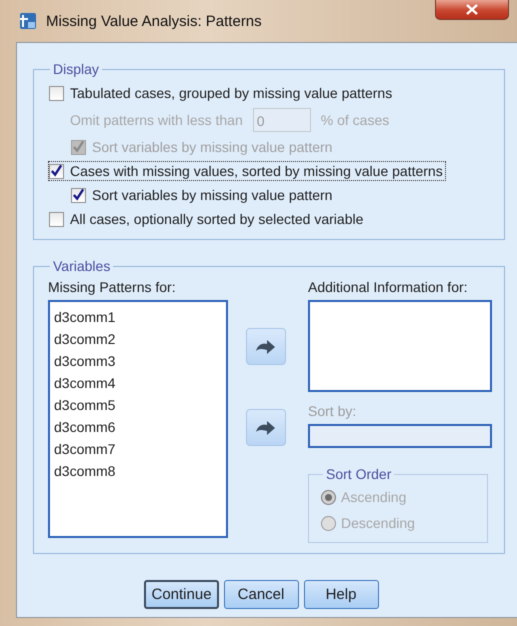 The width and height of the screenshot is (517, 626). Describe the element at coordinates (140, 427) in the screenshot. I see `list-item: d3comm6` at that location.